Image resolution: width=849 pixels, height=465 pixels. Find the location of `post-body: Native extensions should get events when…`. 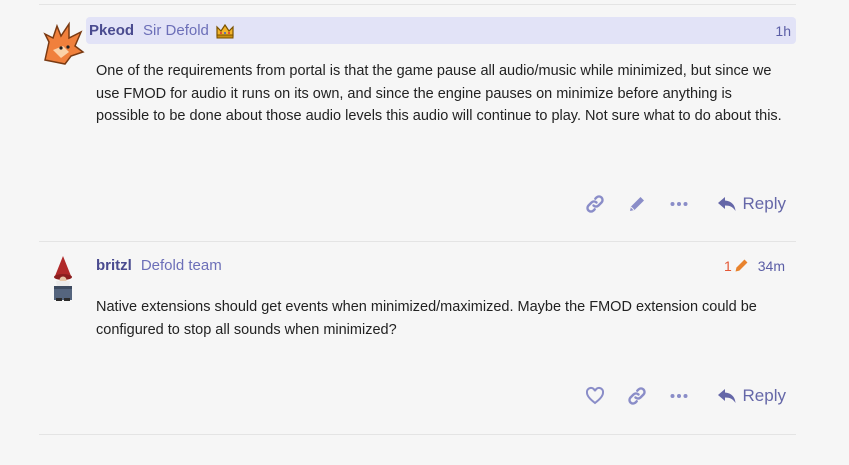

post-body: Native extensions should get events when… is located at coordinates (426, 318).